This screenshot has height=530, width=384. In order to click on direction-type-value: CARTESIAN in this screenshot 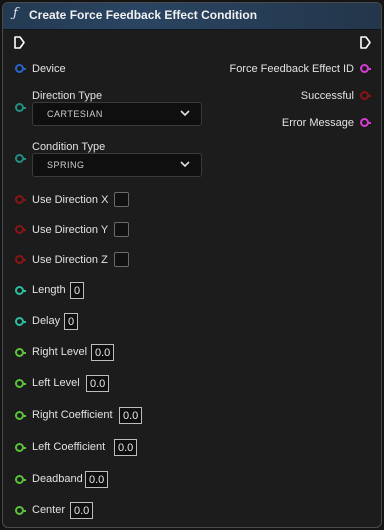, I will do `click(75, 114)`.